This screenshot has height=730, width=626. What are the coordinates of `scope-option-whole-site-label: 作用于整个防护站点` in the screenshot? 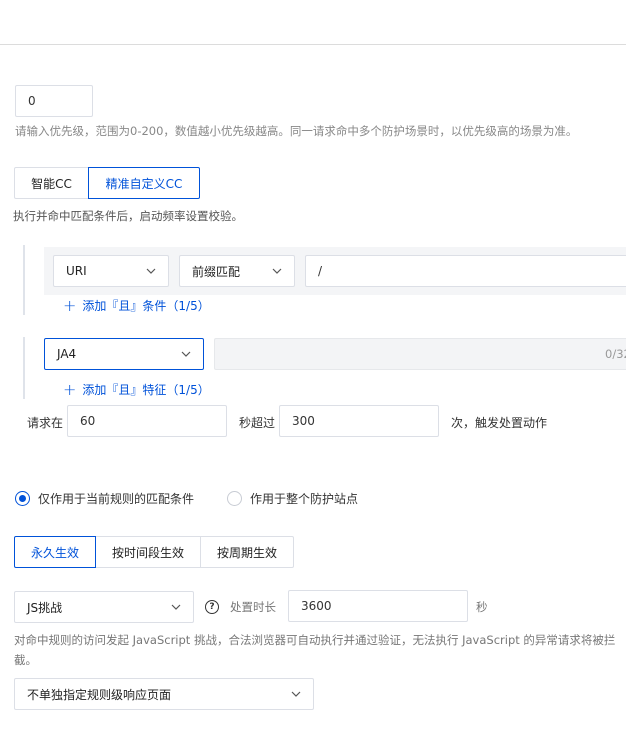 It's located at (304, 499).